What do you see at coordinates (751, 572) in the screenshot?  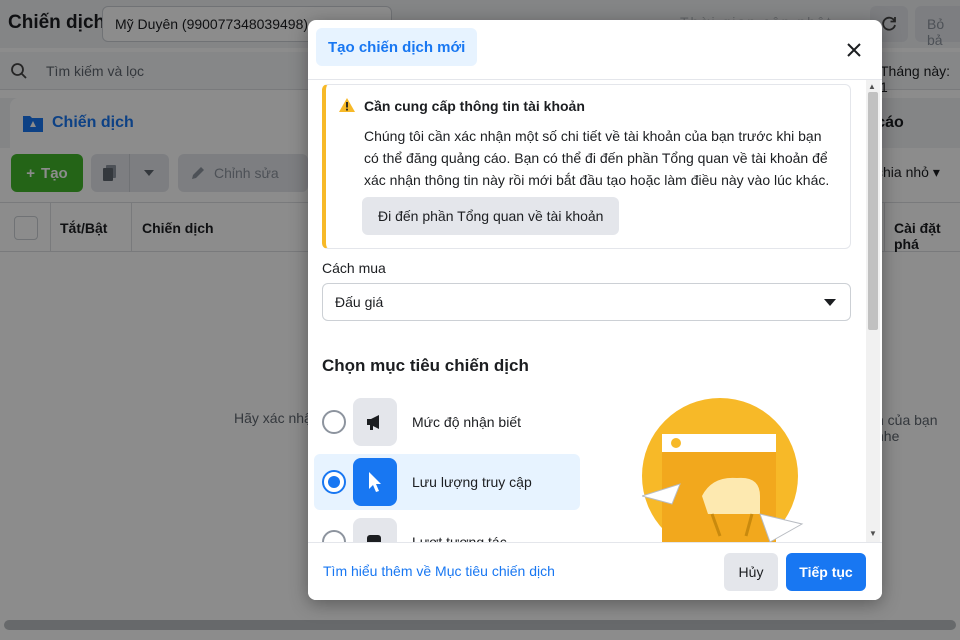 I see `cancel-button: Hủy` at bounding box center [751, 572].